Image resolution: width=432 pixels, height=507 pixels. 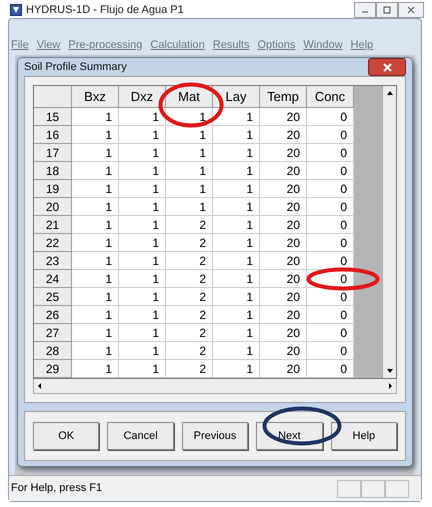 What do you see at coordinates (53, 333) in the screenshot?
I see `row-header: 27` at bounding box center [53, 333].